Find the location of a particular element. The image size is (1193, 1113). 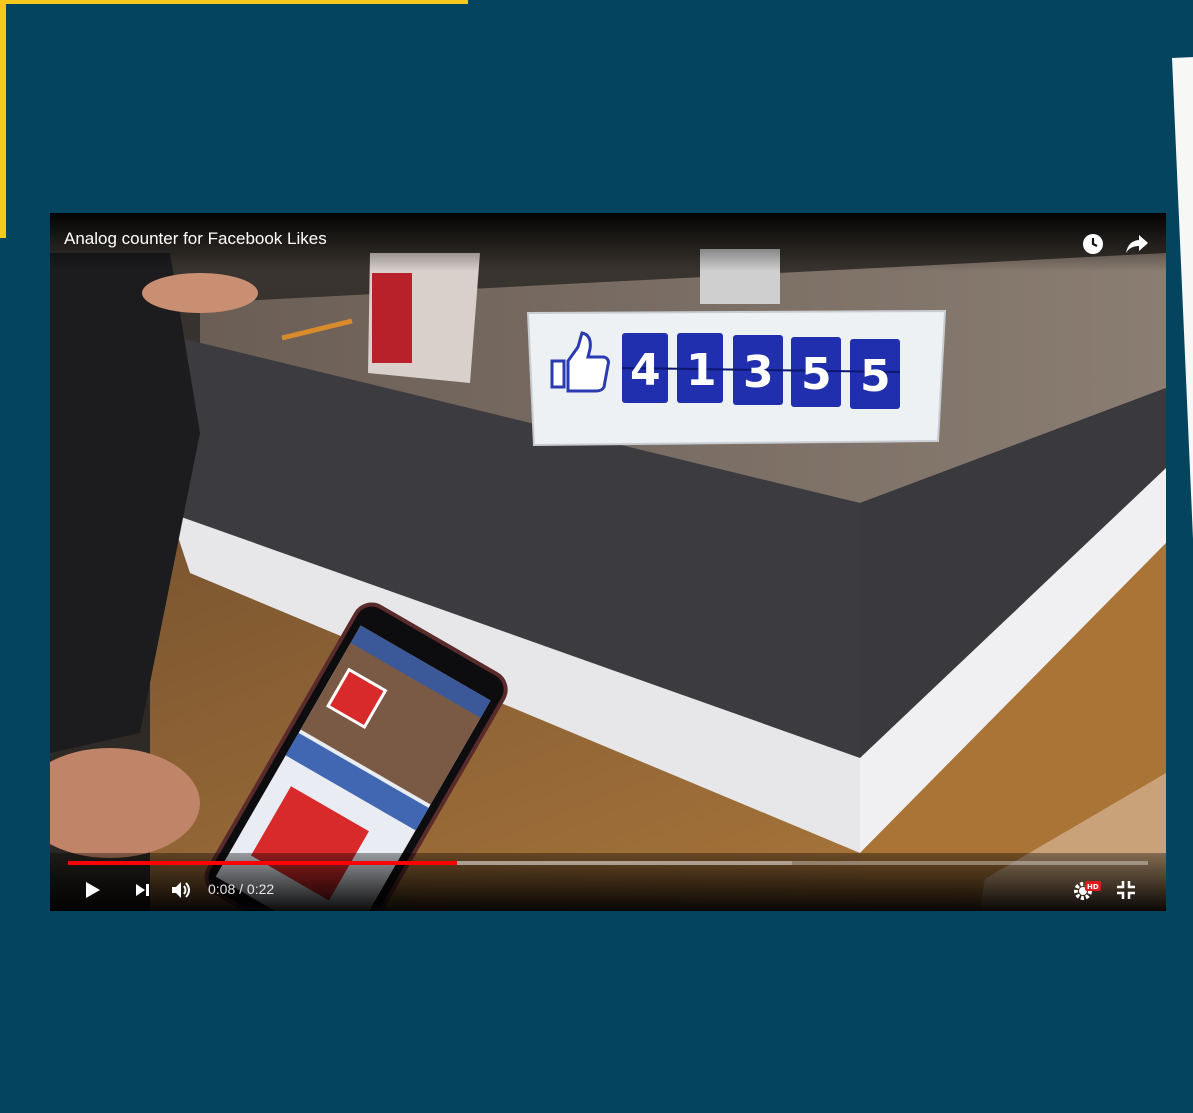

exit-fullscreen-icon is located at coordinates (1126, 890).